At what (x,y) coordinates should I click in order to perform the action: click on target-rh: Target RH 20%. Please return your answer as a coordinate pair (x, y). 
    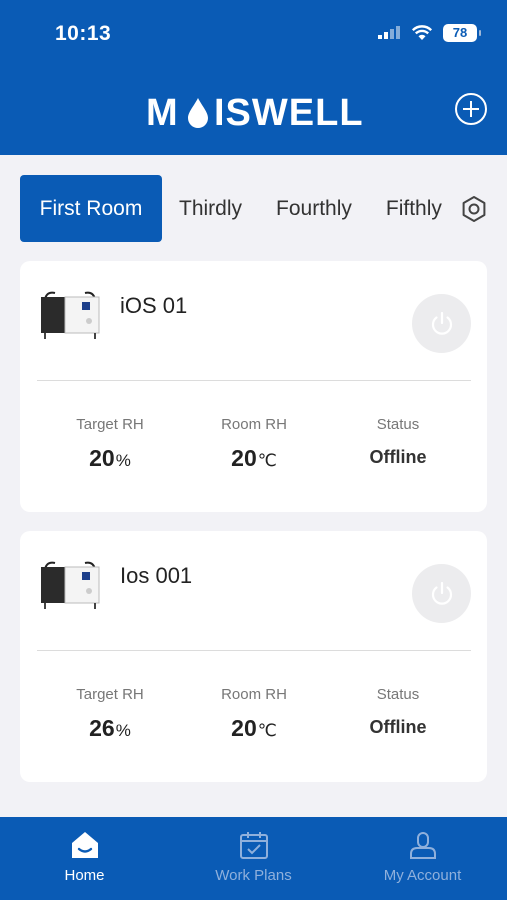
    Looking at the image, I should click on (110, 444).